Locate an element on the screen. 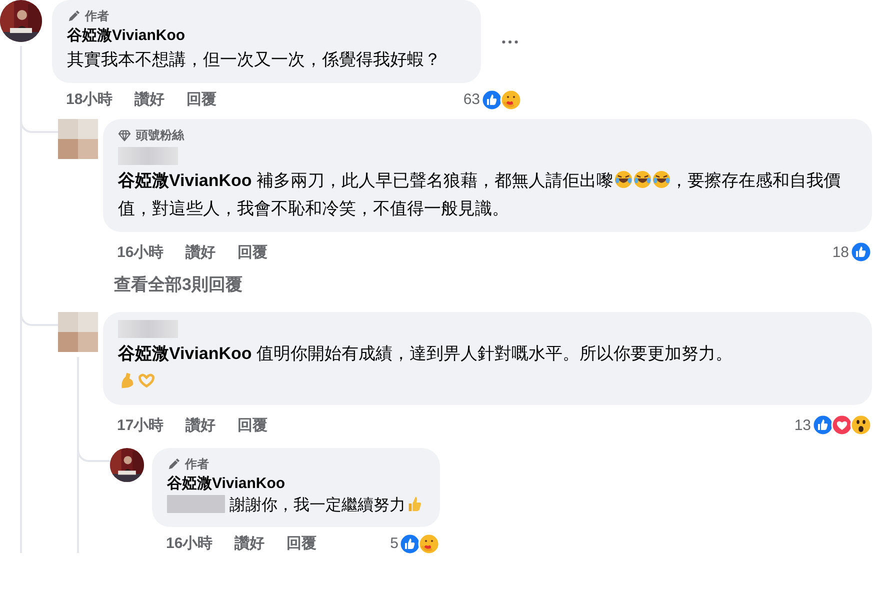 Image resolution: width=893 pixels, height=598 pixels. diamond-icon is located at coordinates (124, 135).